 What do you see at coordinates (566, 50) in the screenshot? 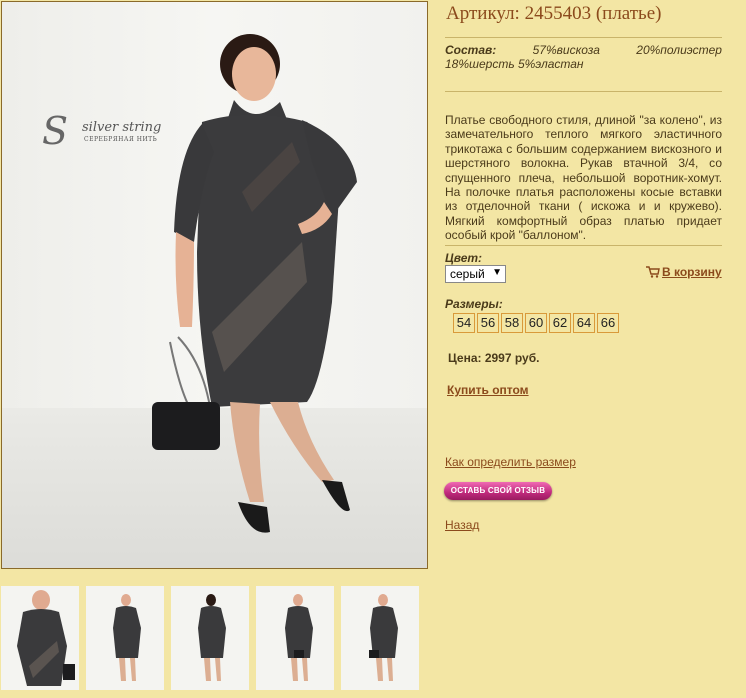
I see `composition-viscose: 57%вискоза` at bounding box center [566, 50].